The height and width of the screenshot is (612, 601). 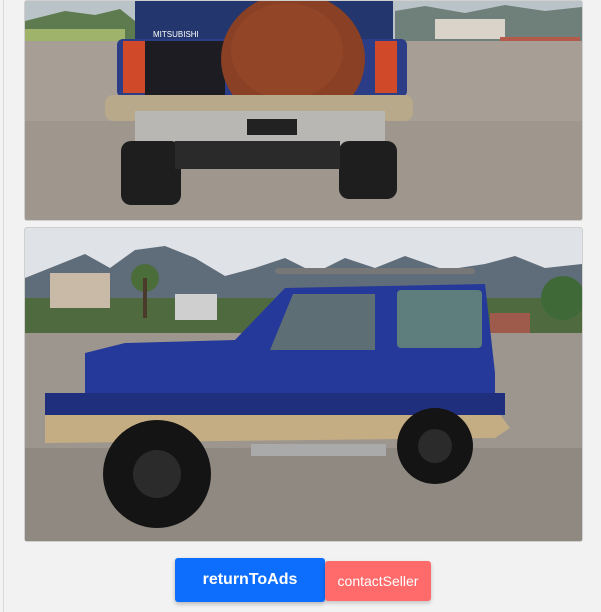 I want to click on return-to-ads-button: returnToAds, so click(x=250, y=580).